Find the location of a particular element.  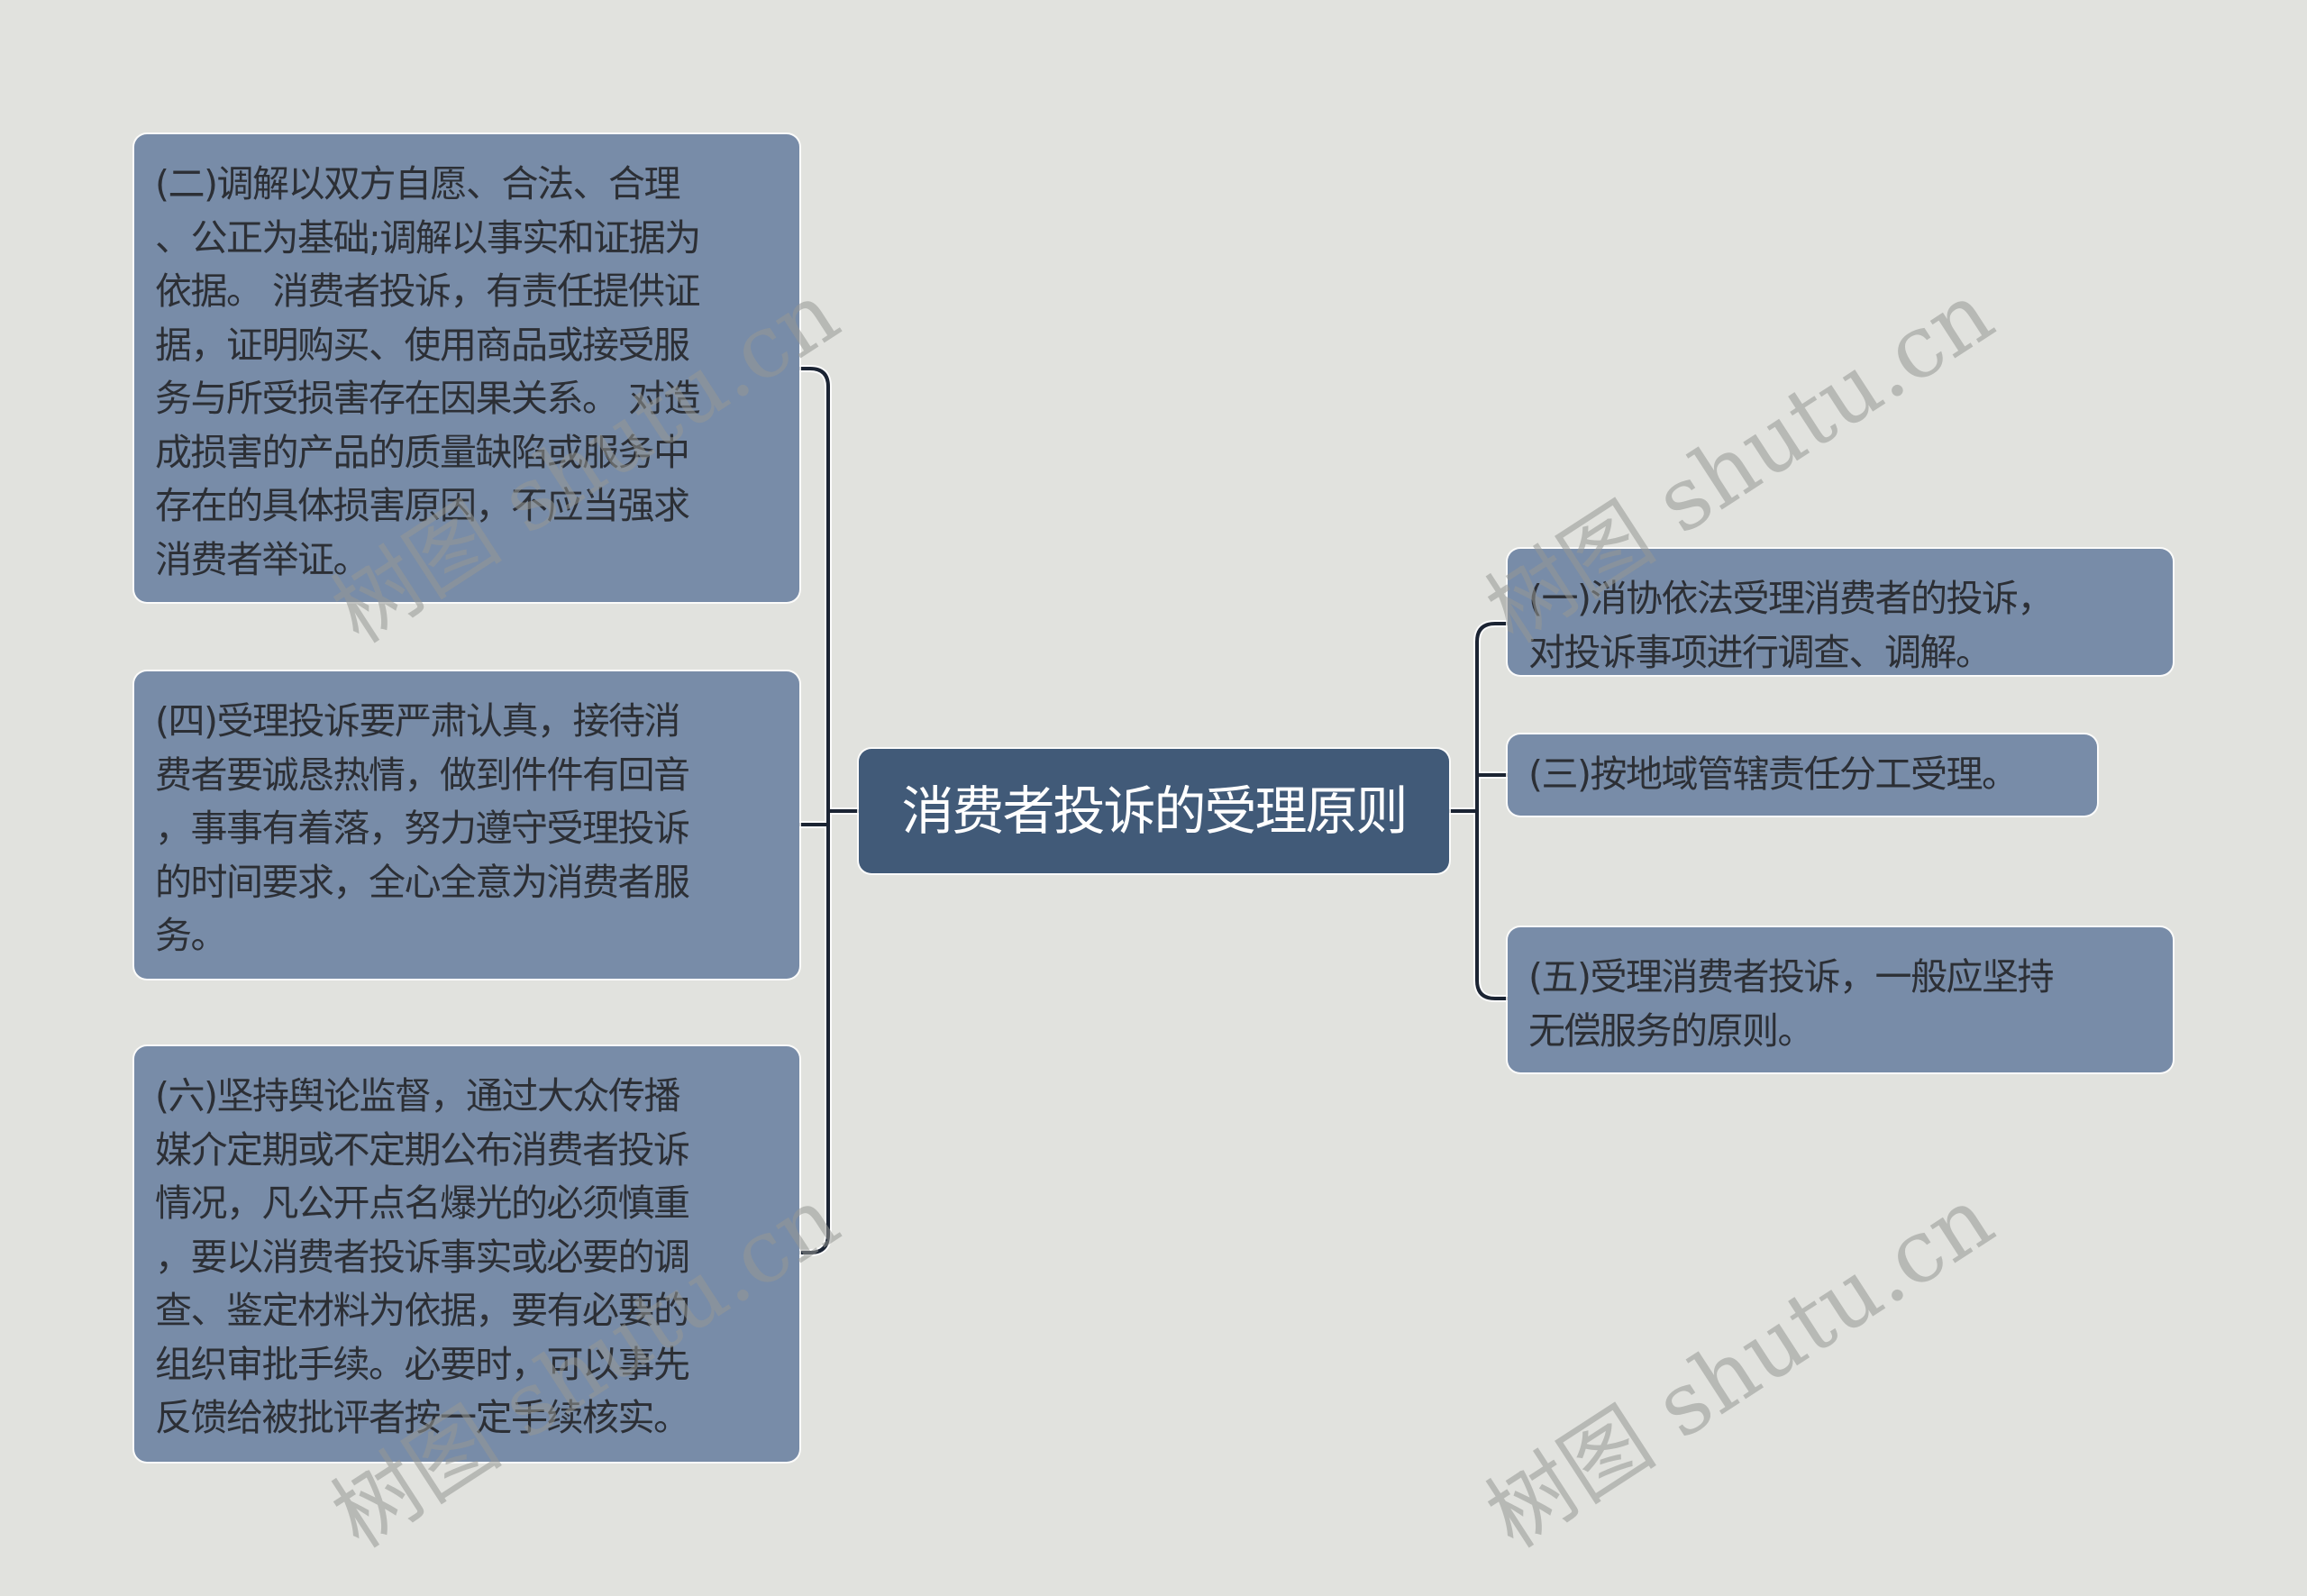

node-principle-3: (三)按地域管辖责任分工受理。 is located at coordinates (1802, 775).